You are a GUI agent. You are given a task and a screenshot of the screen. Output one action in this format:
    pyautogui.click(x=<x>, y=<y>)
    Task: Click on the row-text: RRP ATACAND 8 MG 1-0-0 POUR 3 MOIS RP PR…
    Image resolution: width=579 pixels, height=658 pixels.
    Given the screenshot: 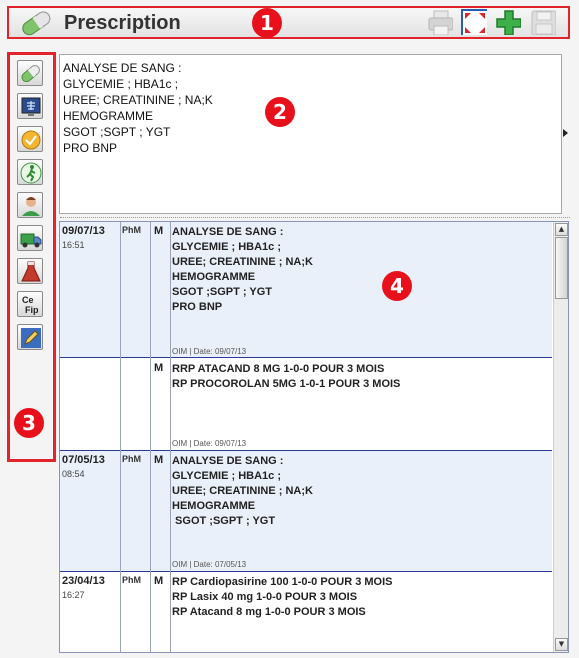 What is the action you would take?
    pyautogui.click(x=286, y=377)
    